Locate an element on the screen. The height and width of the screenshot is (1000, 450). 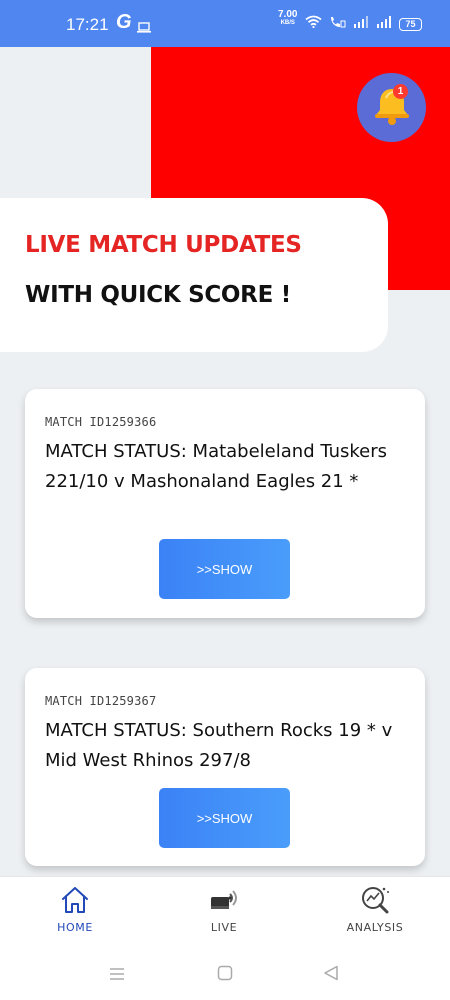
battery-icon: 75 is located at coordinates (410, 24).